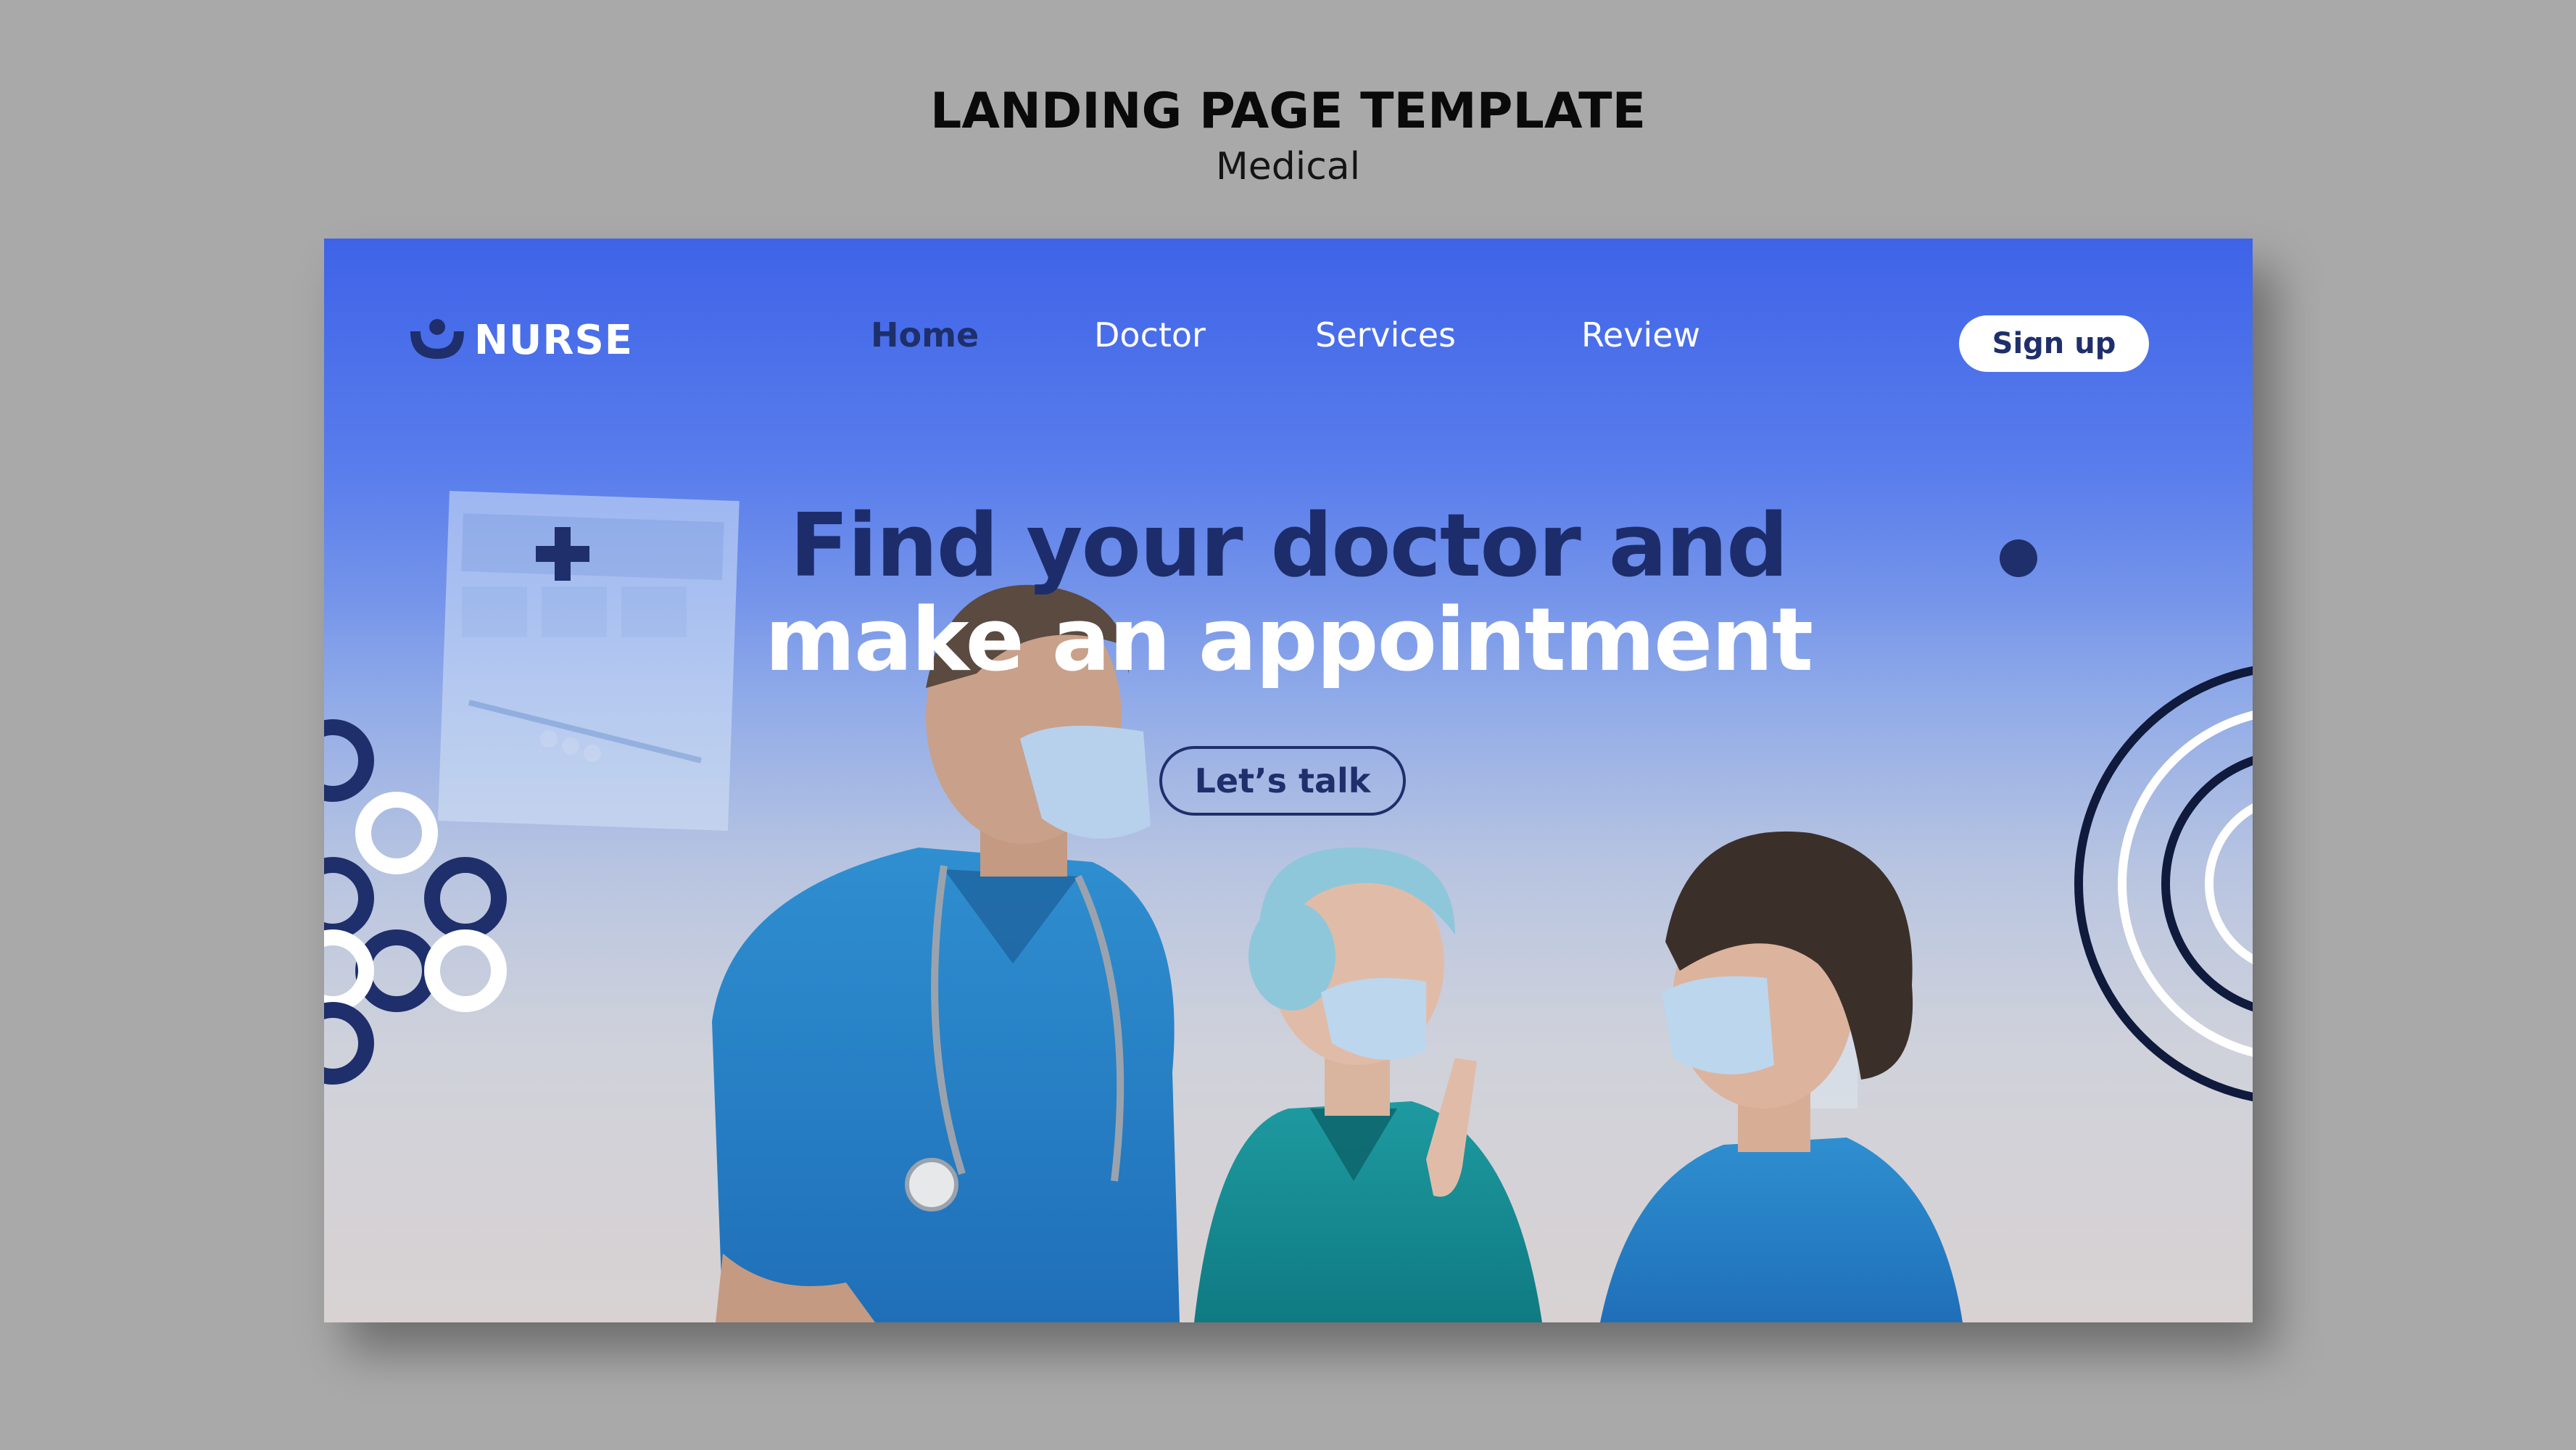  I want to click on nav-doctor: Doctor, so click(1150, 335).